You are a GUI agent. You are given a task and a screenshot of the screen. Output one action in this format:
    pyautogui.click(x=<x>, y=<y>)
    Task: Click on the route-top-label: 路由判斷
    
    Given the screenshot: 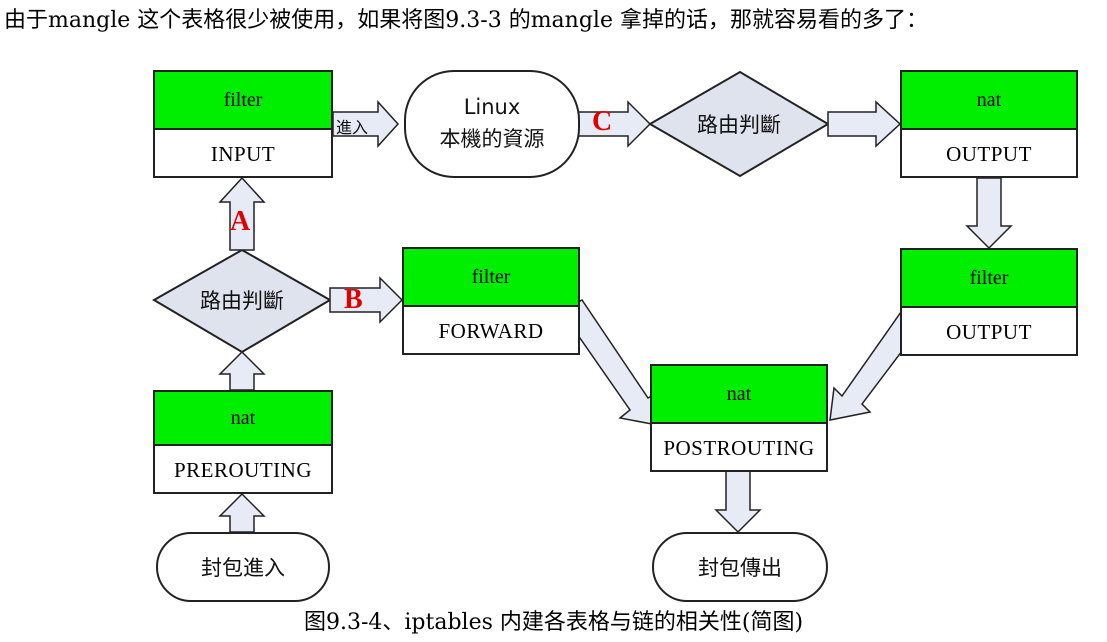 What is the action you would take?
    pyautogui.click(x=739, y=125)
    